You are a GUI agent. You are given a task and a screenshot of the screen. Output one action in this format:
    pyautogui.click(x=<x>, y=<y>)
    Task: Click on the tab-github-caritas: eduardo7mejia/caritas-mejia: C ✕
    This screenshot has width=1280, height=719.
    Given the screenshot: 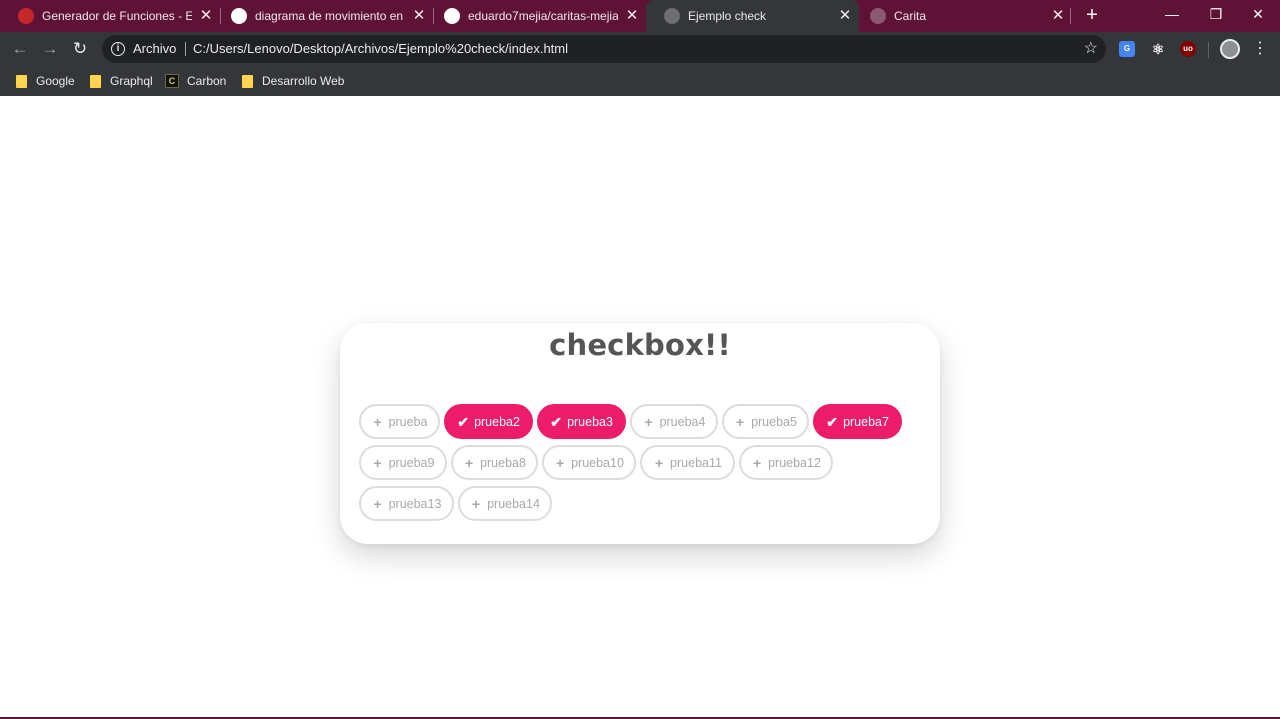 What is the action you would take?
    pyautogui.click(x=536, y=16)
    